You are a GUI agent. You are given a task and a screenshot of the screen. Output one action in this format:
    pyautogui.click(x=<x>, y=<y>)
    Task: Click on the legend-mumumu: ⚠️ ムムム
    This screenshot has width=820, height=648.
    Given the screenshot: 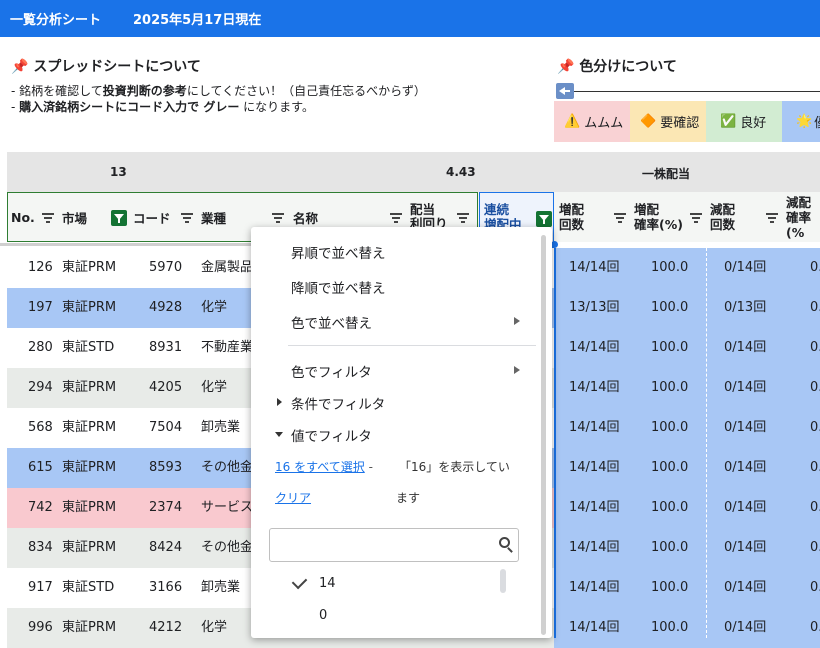 What is the action you would take?
    pyautogui.click(x=592, y=121)
    